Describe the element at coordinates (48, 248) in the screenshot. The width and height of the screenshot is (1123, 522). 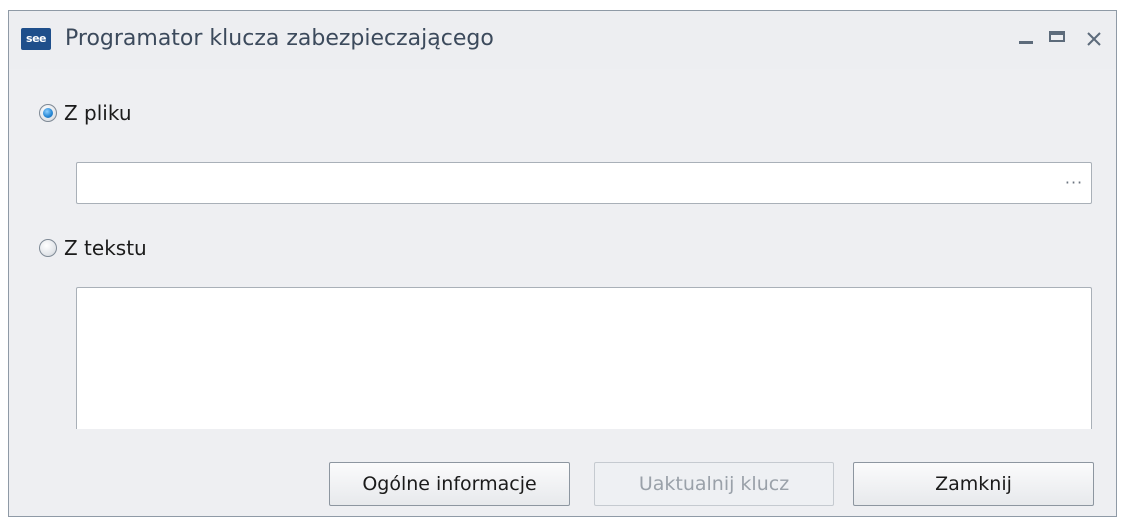
I see `from-text-radio` at that location.